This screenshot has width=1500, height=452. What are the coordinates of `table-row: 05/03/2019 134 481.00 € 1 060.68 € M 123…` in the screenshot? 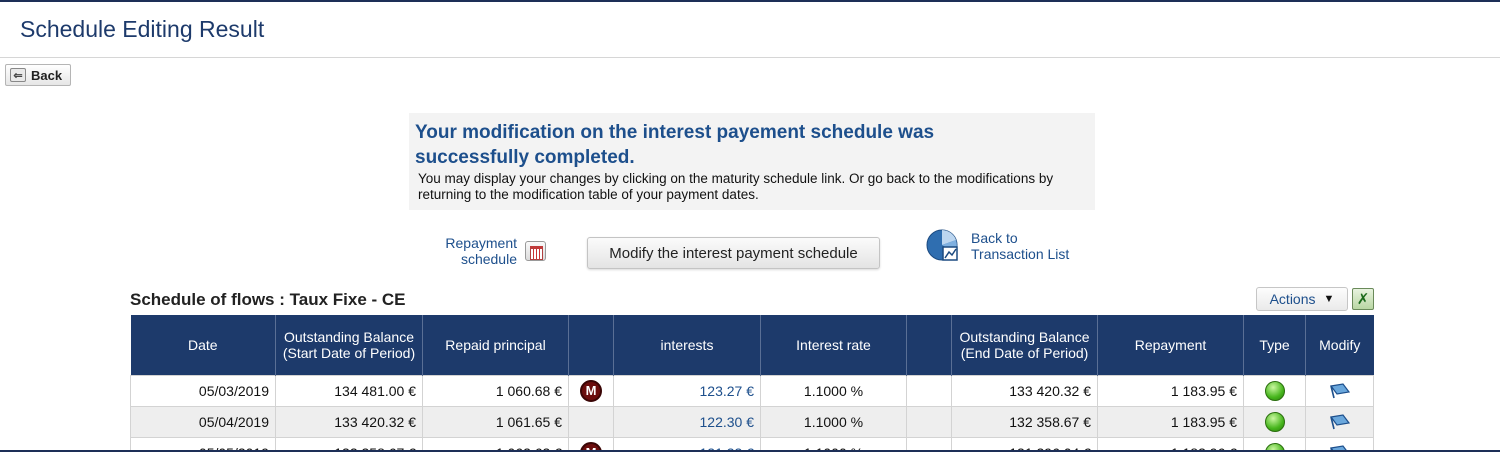 It's located at (752, 390).